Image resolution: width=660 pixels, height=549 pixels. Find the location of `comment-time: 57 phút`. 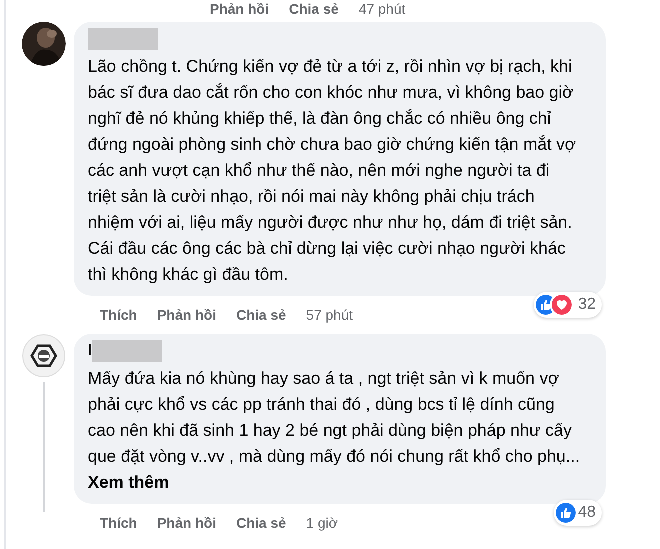

comment-time: 57 phút is located at coordinates (329, 315).